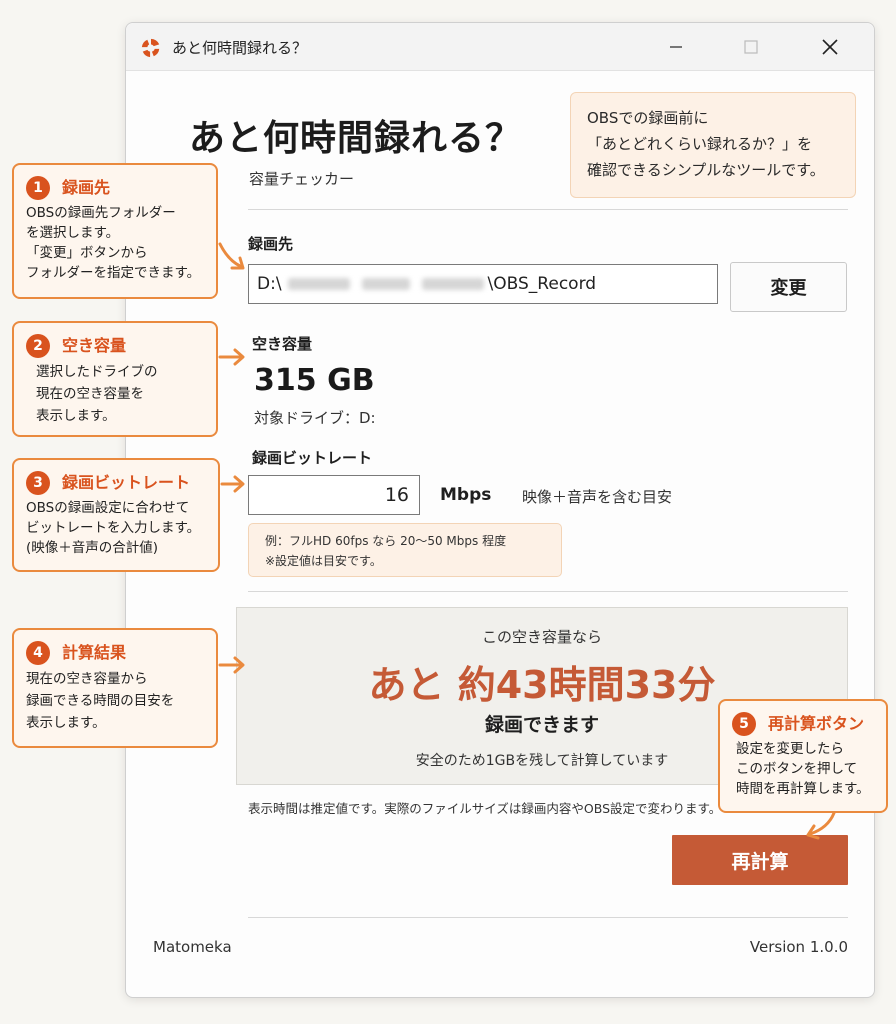  What do you see at coordinates (314, 380) in the screenshot?
I see `free-space-value: 315 GB` at bounding box center [314, 380].